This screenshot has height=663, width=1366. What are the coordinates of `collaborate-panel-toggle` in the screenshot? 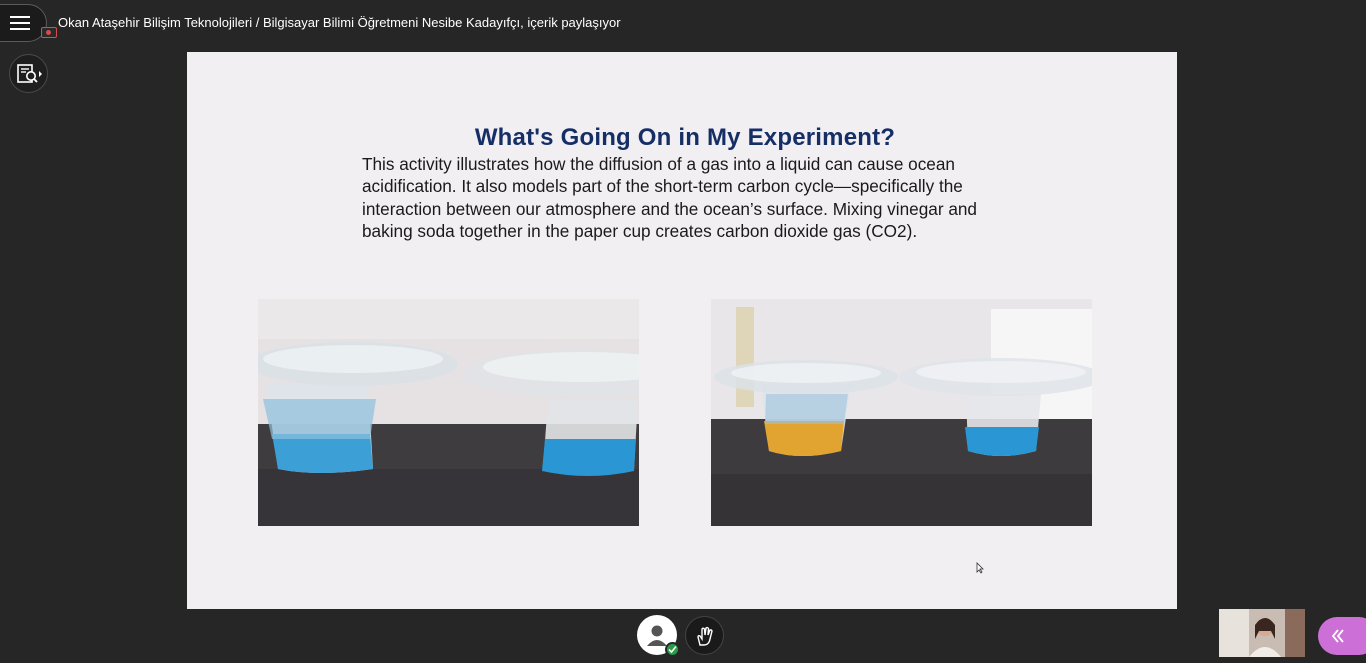 It's located at (1342, 636).